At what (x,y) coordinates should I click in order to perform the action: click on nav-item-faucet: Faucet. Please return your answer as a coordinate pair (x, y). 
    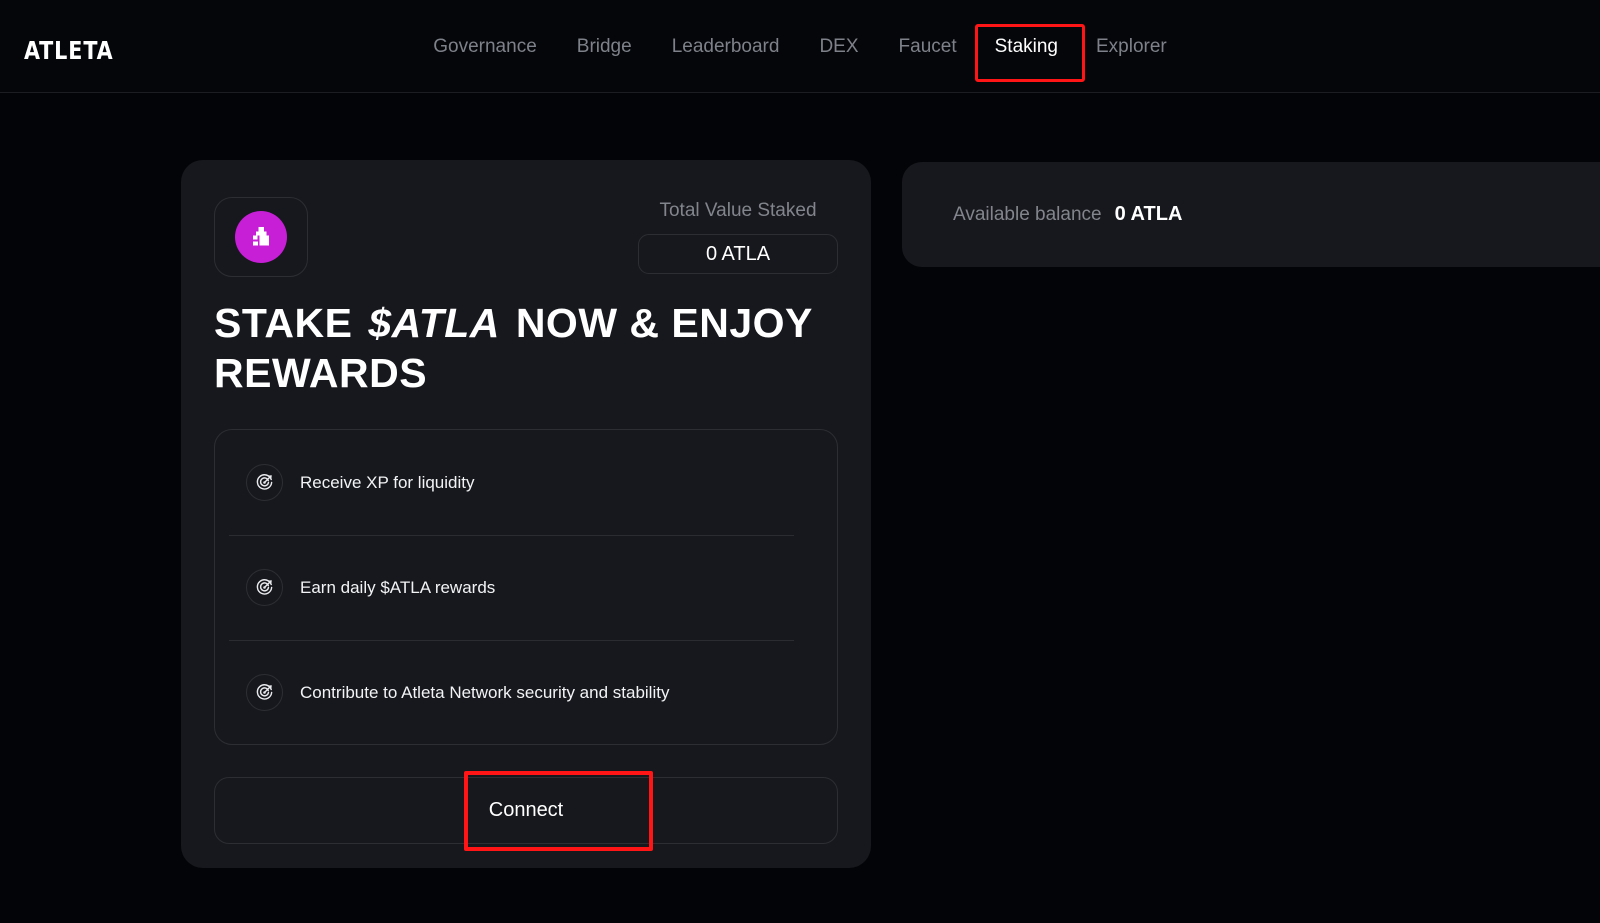
    Looking at the image, I should click on (928, 46).